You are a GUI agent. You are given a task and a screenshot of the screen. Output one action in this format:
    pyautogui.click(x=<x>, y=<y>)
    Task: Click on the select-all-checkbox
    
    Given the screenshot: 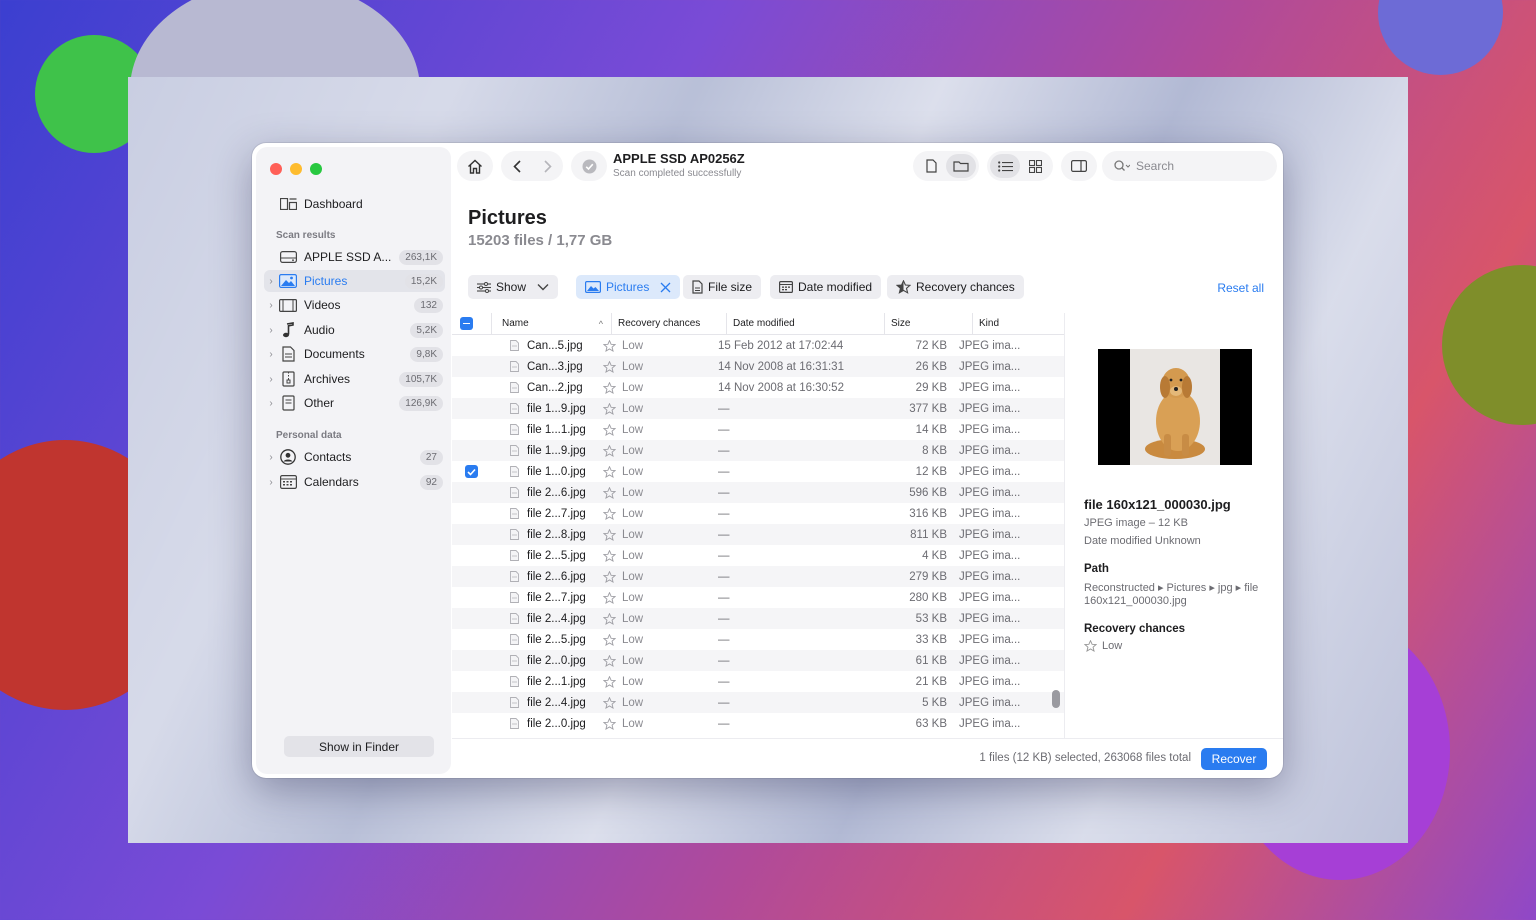 What is the action you would take?
    pyautogui.click(x=466, y=323)
    